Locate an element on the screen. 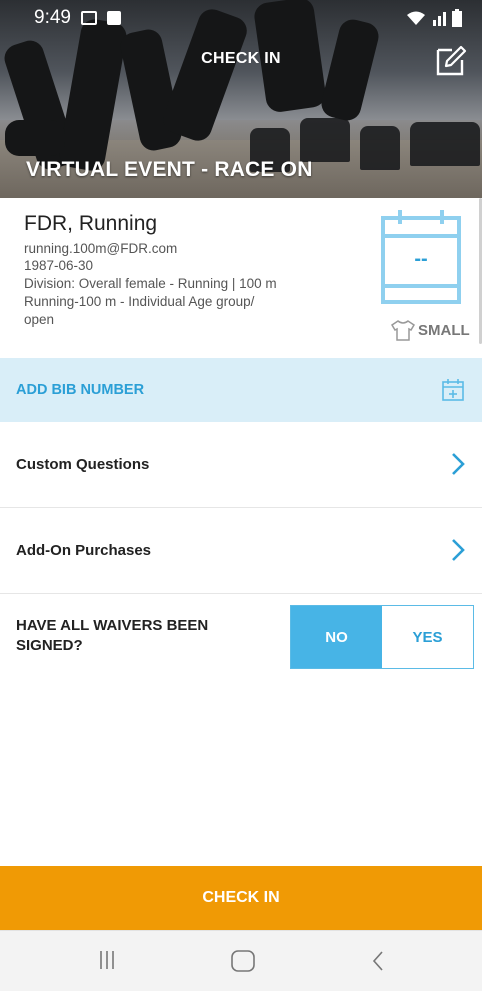 The width and height of the screenshot is (482, 991). signal-icon is located at coordinates (439, 19).